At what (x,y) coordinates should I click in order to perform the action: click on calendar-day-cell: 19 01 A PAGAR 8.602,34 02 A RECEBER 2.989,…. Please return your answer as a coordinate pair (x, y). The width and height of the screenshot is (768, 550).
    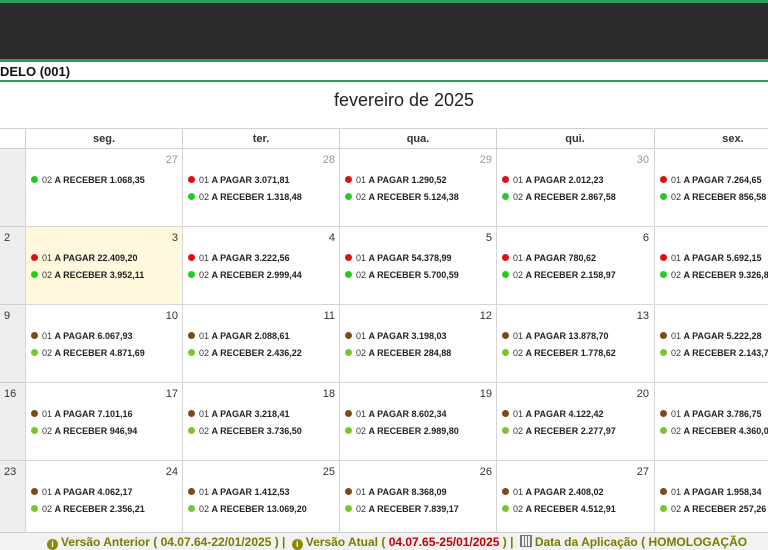
    Looking at the image, I should click on (417, 422).